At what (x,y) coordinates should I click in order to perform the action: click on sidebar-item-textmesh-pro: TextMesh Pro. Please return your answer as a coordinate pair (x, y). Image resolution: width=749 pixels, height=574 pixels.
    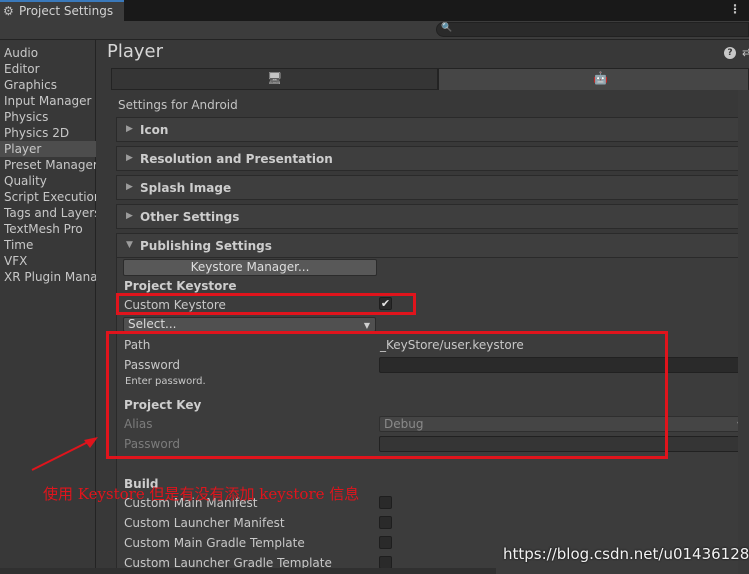
    Looking at the image, I should click on (48, 229).